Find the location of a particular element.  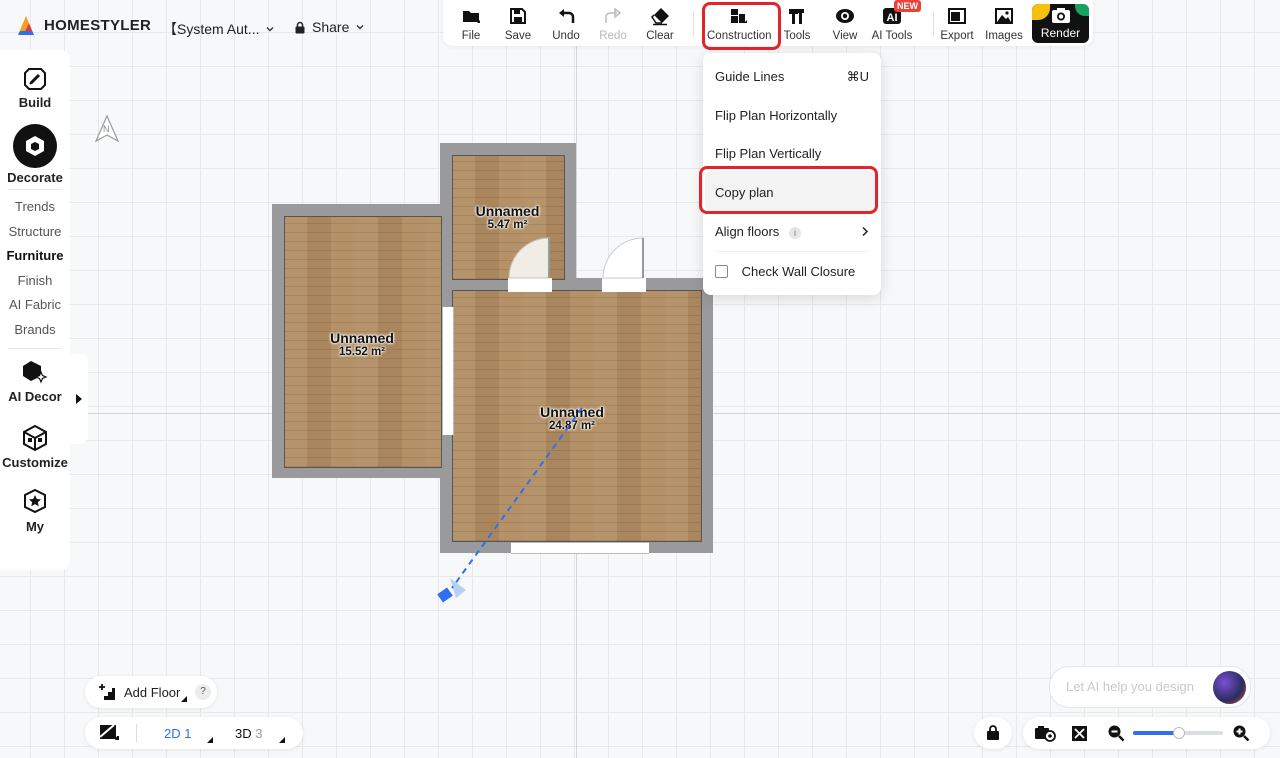

customize-icon is located at coordinates (35, 438).